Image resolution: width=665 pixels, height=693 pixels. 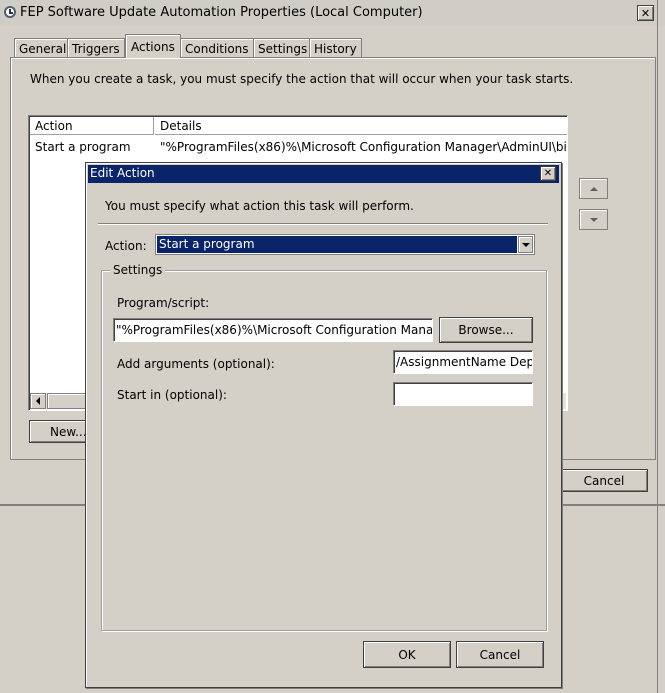 I want to click on scroll-left-button, so click(x=38, y=401).